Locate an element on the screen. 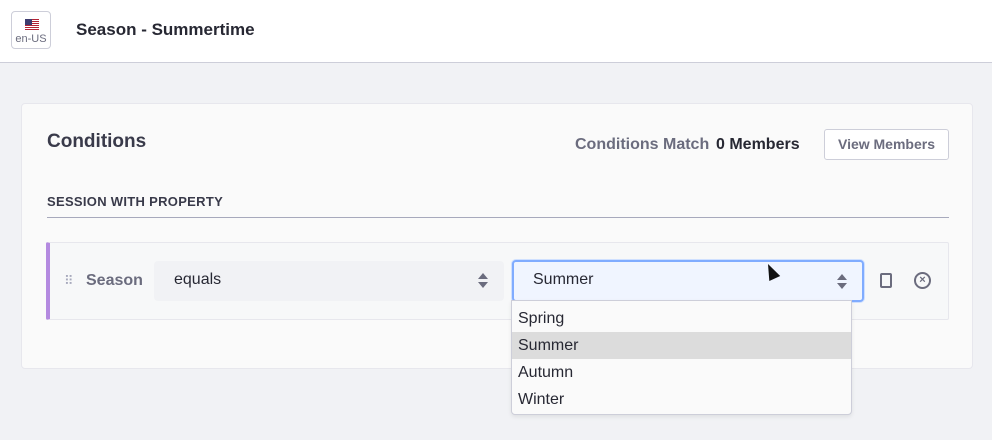  drag-handle-icon: ⠿ is located at coordinates (68, 281).